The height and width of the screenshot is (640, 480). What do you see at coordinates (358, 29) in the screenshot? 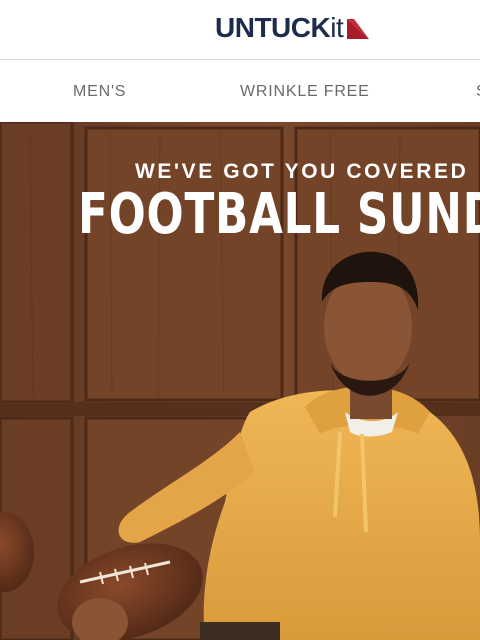
I see `triangle-flag-icon` at bounding box center [358, 29].